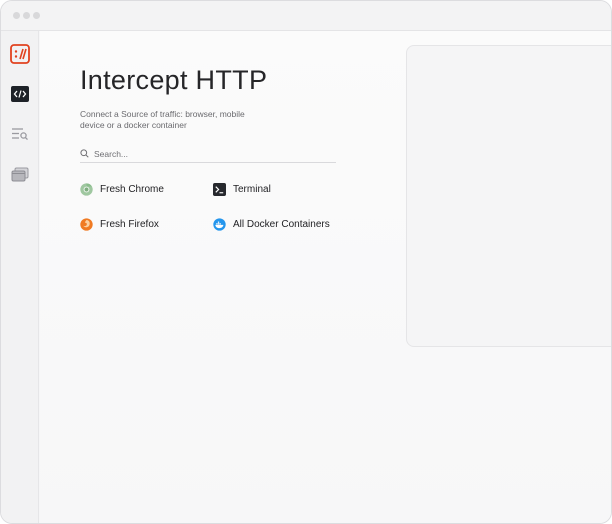 The height and width of the screenshot is (524, 612). What do you see at coordinates (129, 224) in the screenshot?
I see `source-label: Fresh Firefox` at bounding box center [129, 224].